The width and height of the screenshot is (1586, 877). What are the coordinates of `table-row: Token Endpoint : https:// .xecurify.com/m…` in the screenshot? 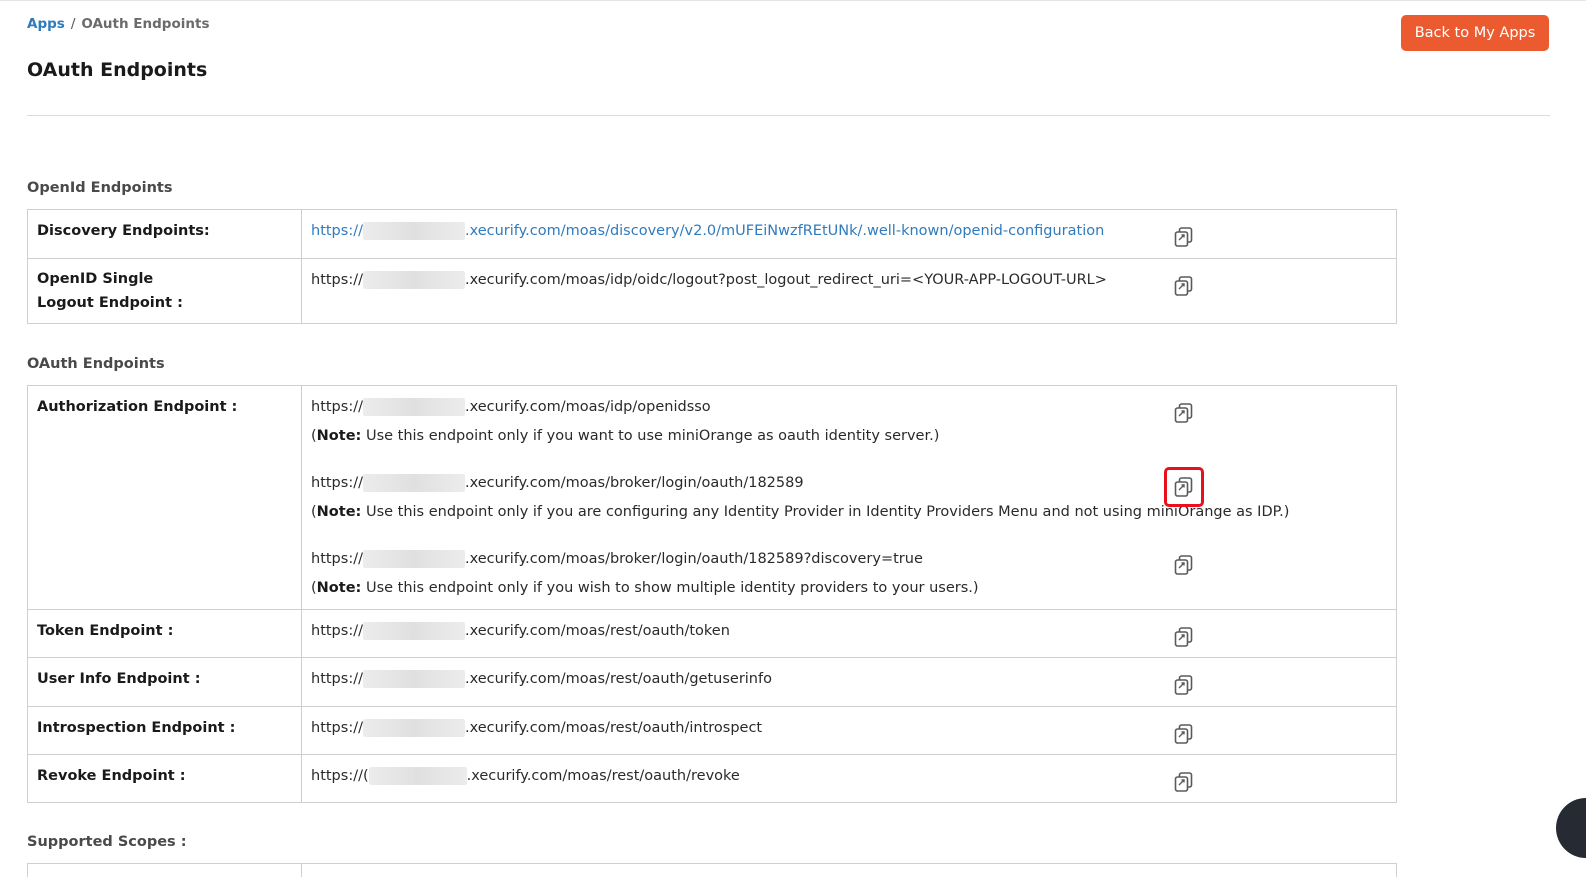 It's located at (712, 633).